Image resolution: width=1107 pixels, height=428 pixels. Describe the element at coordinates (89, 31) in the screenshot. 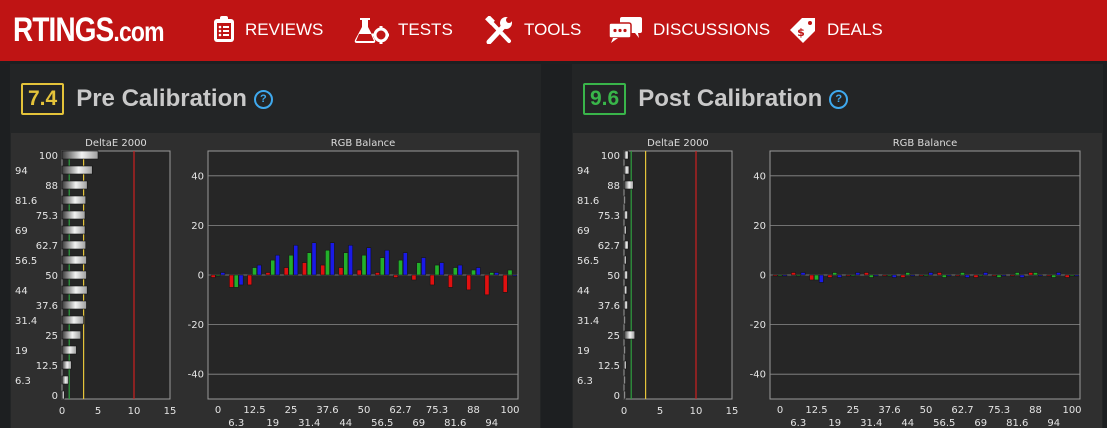

I see `site-logo: RTINGS.com` at that location.